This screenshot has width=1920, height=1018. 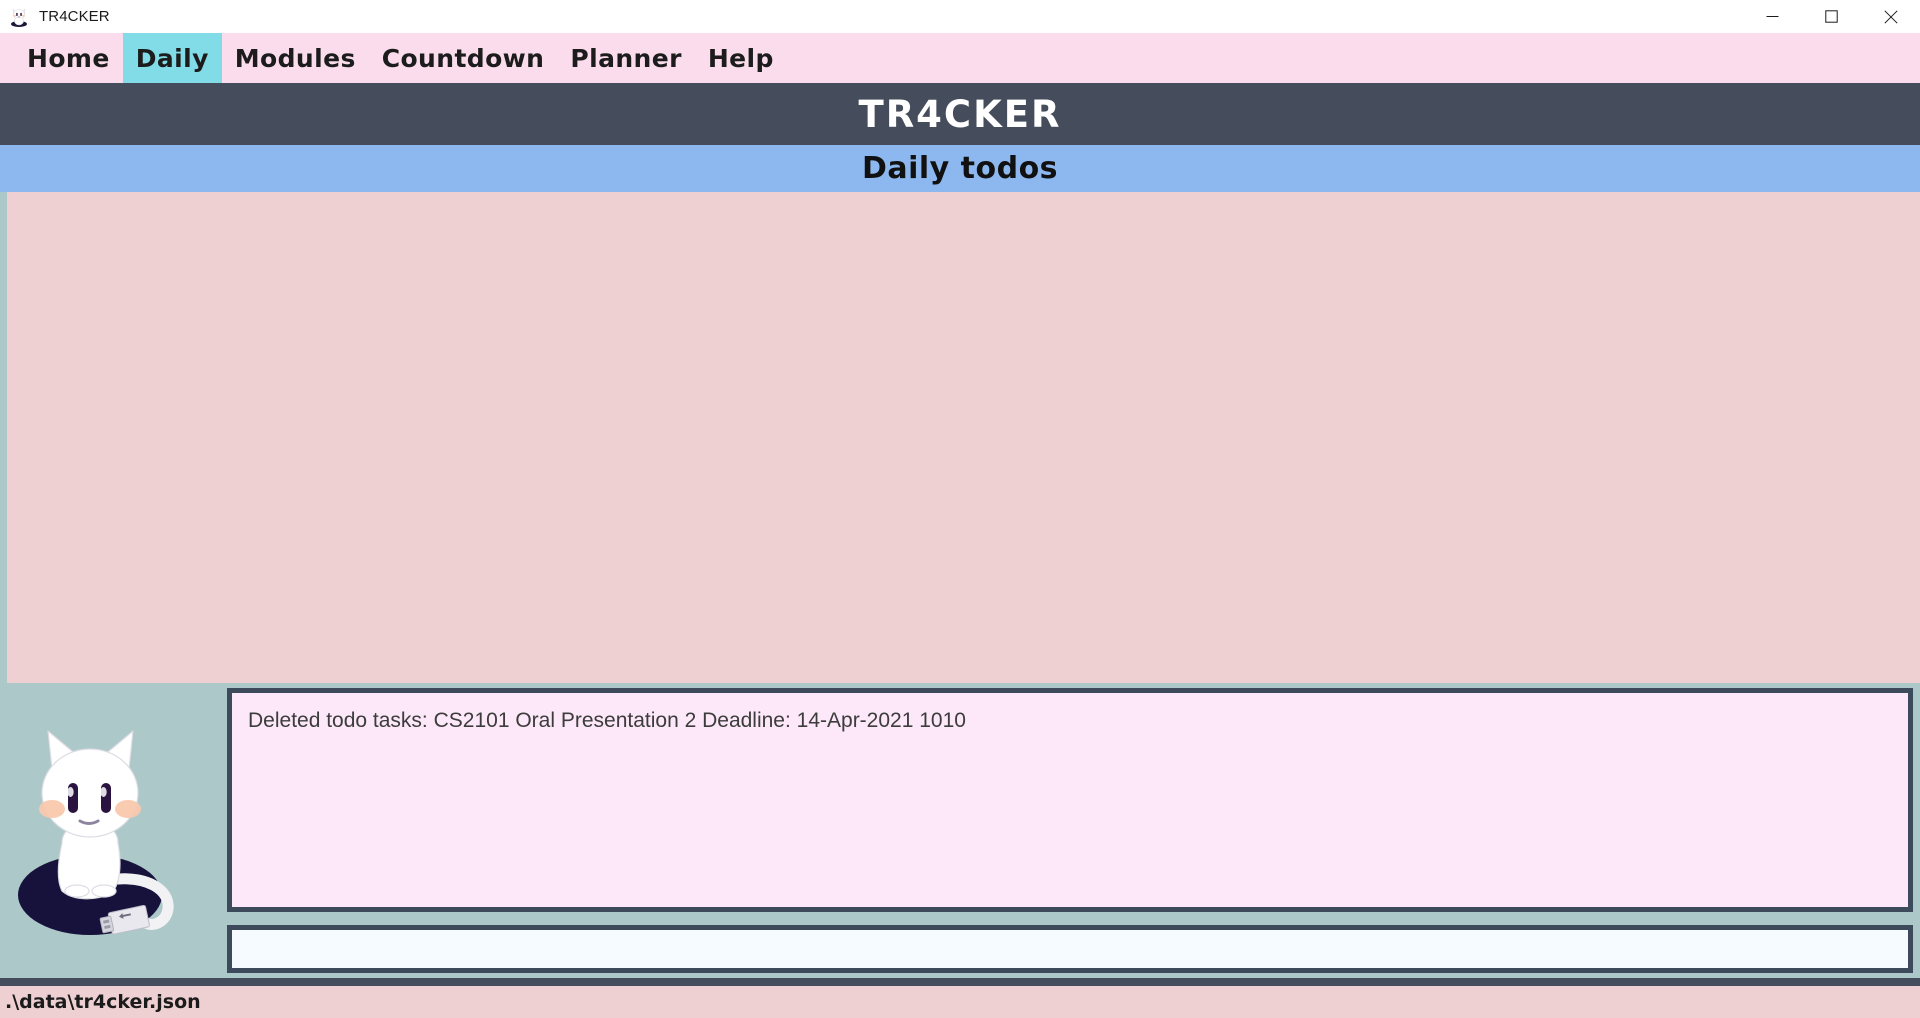 I want to click on status-bar-file-path: .\data\tr4cker.json, so click(x=103, y=1002).